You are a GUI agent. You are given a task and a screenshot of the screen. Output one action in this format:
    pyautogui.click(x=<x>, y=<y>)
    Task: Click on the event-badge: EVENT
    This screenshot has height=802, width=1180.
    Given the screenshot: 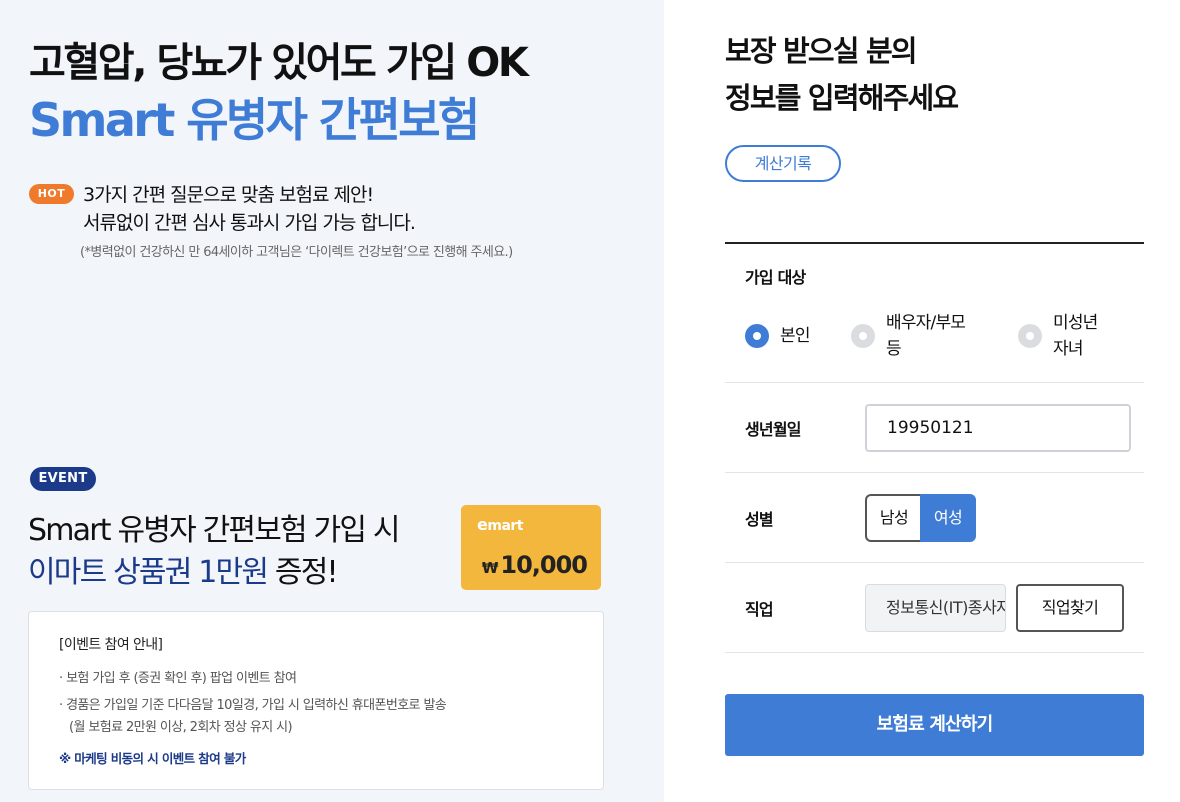 What is the action you would take?
    pyautogui.click(x=63, y=479)
    